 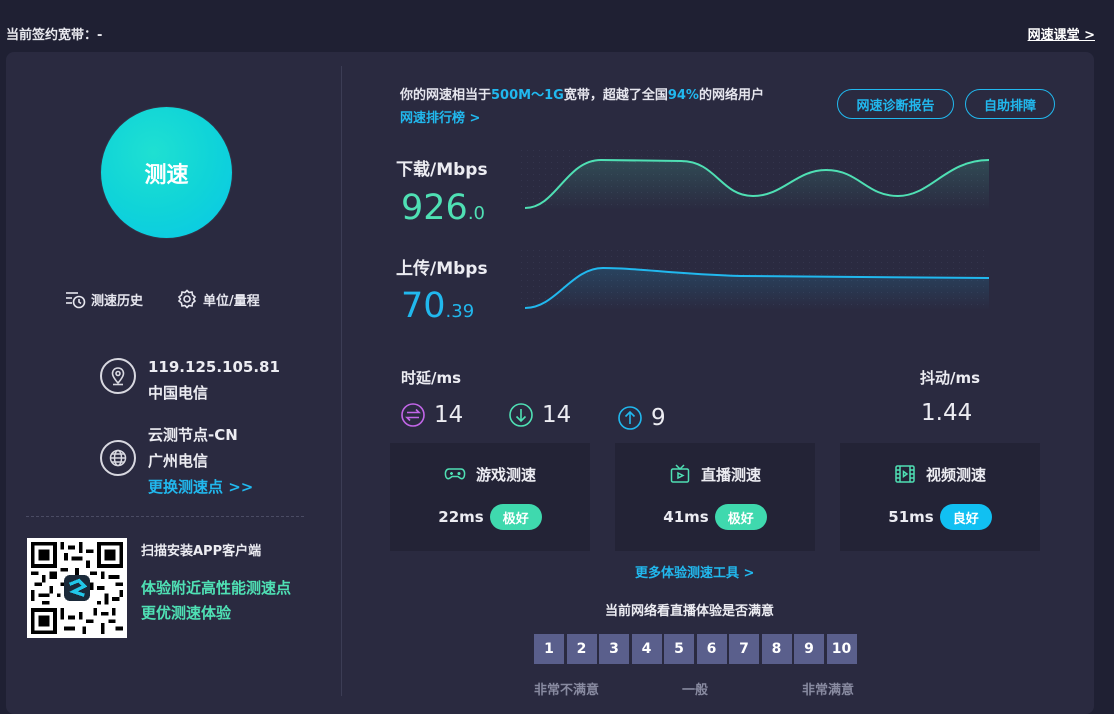 What do you see at coordinates (118, 458) in the screenshot?
I see `globe-icon` at bounding box center [118, 458].